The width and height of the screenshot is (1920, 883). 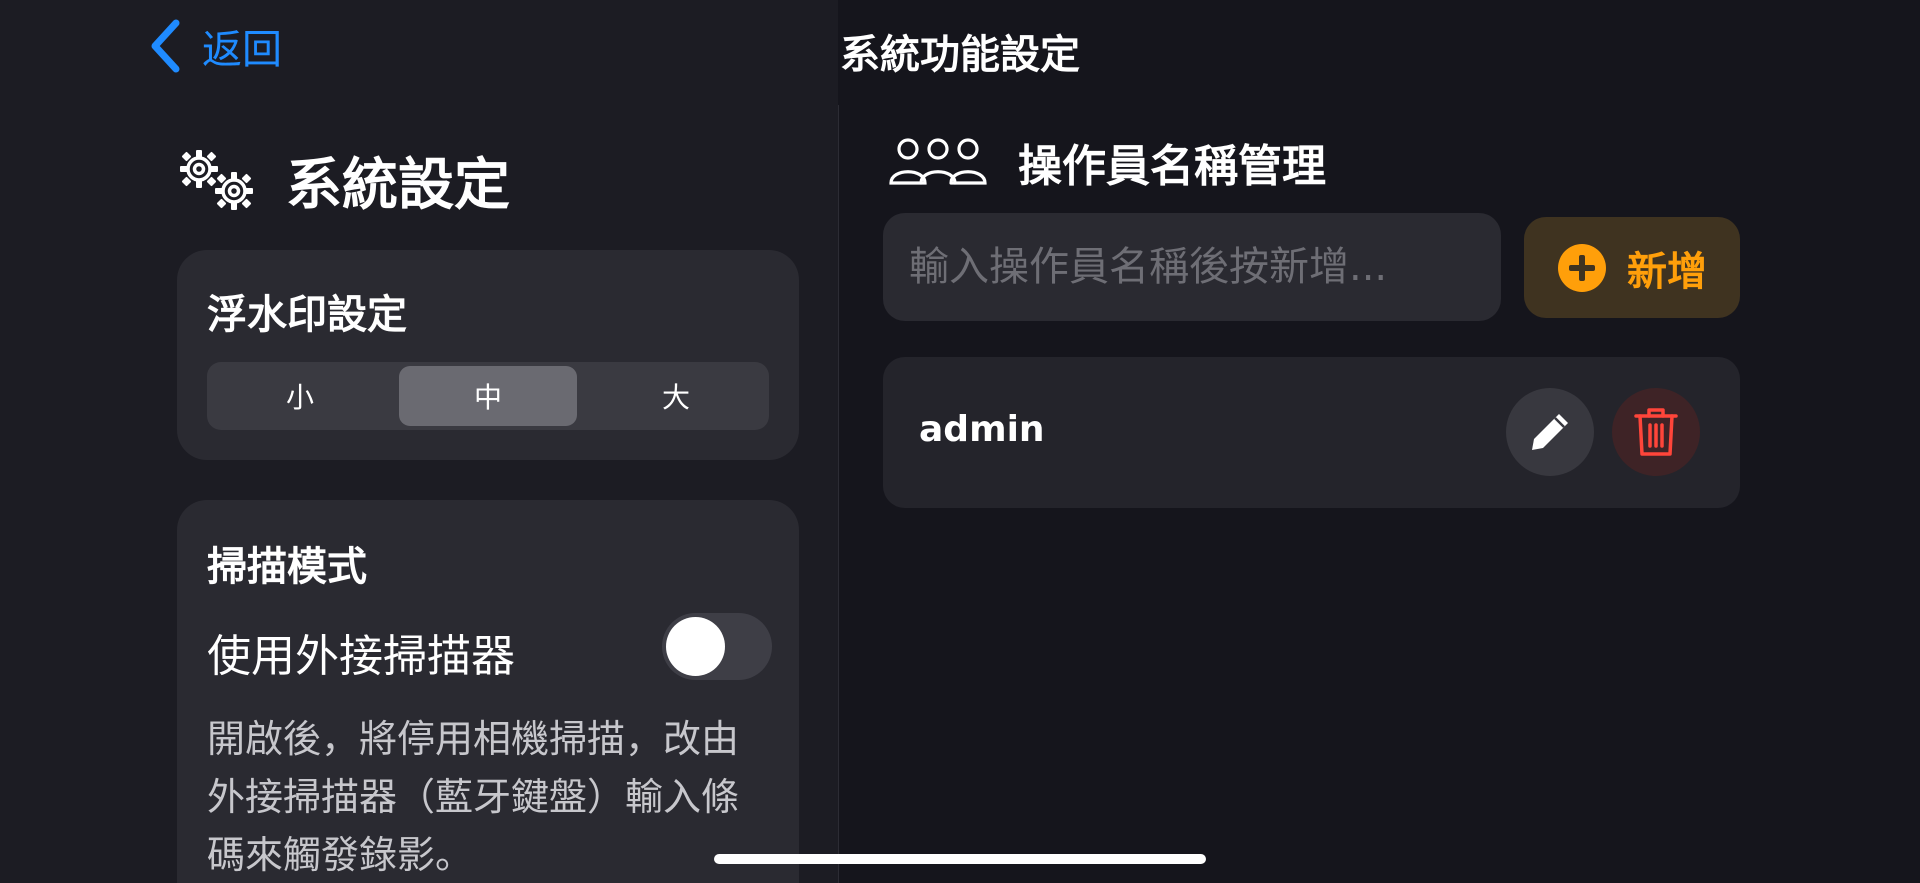 I want to click on page-title: 系統功能設定, so click(x=960, y=55).